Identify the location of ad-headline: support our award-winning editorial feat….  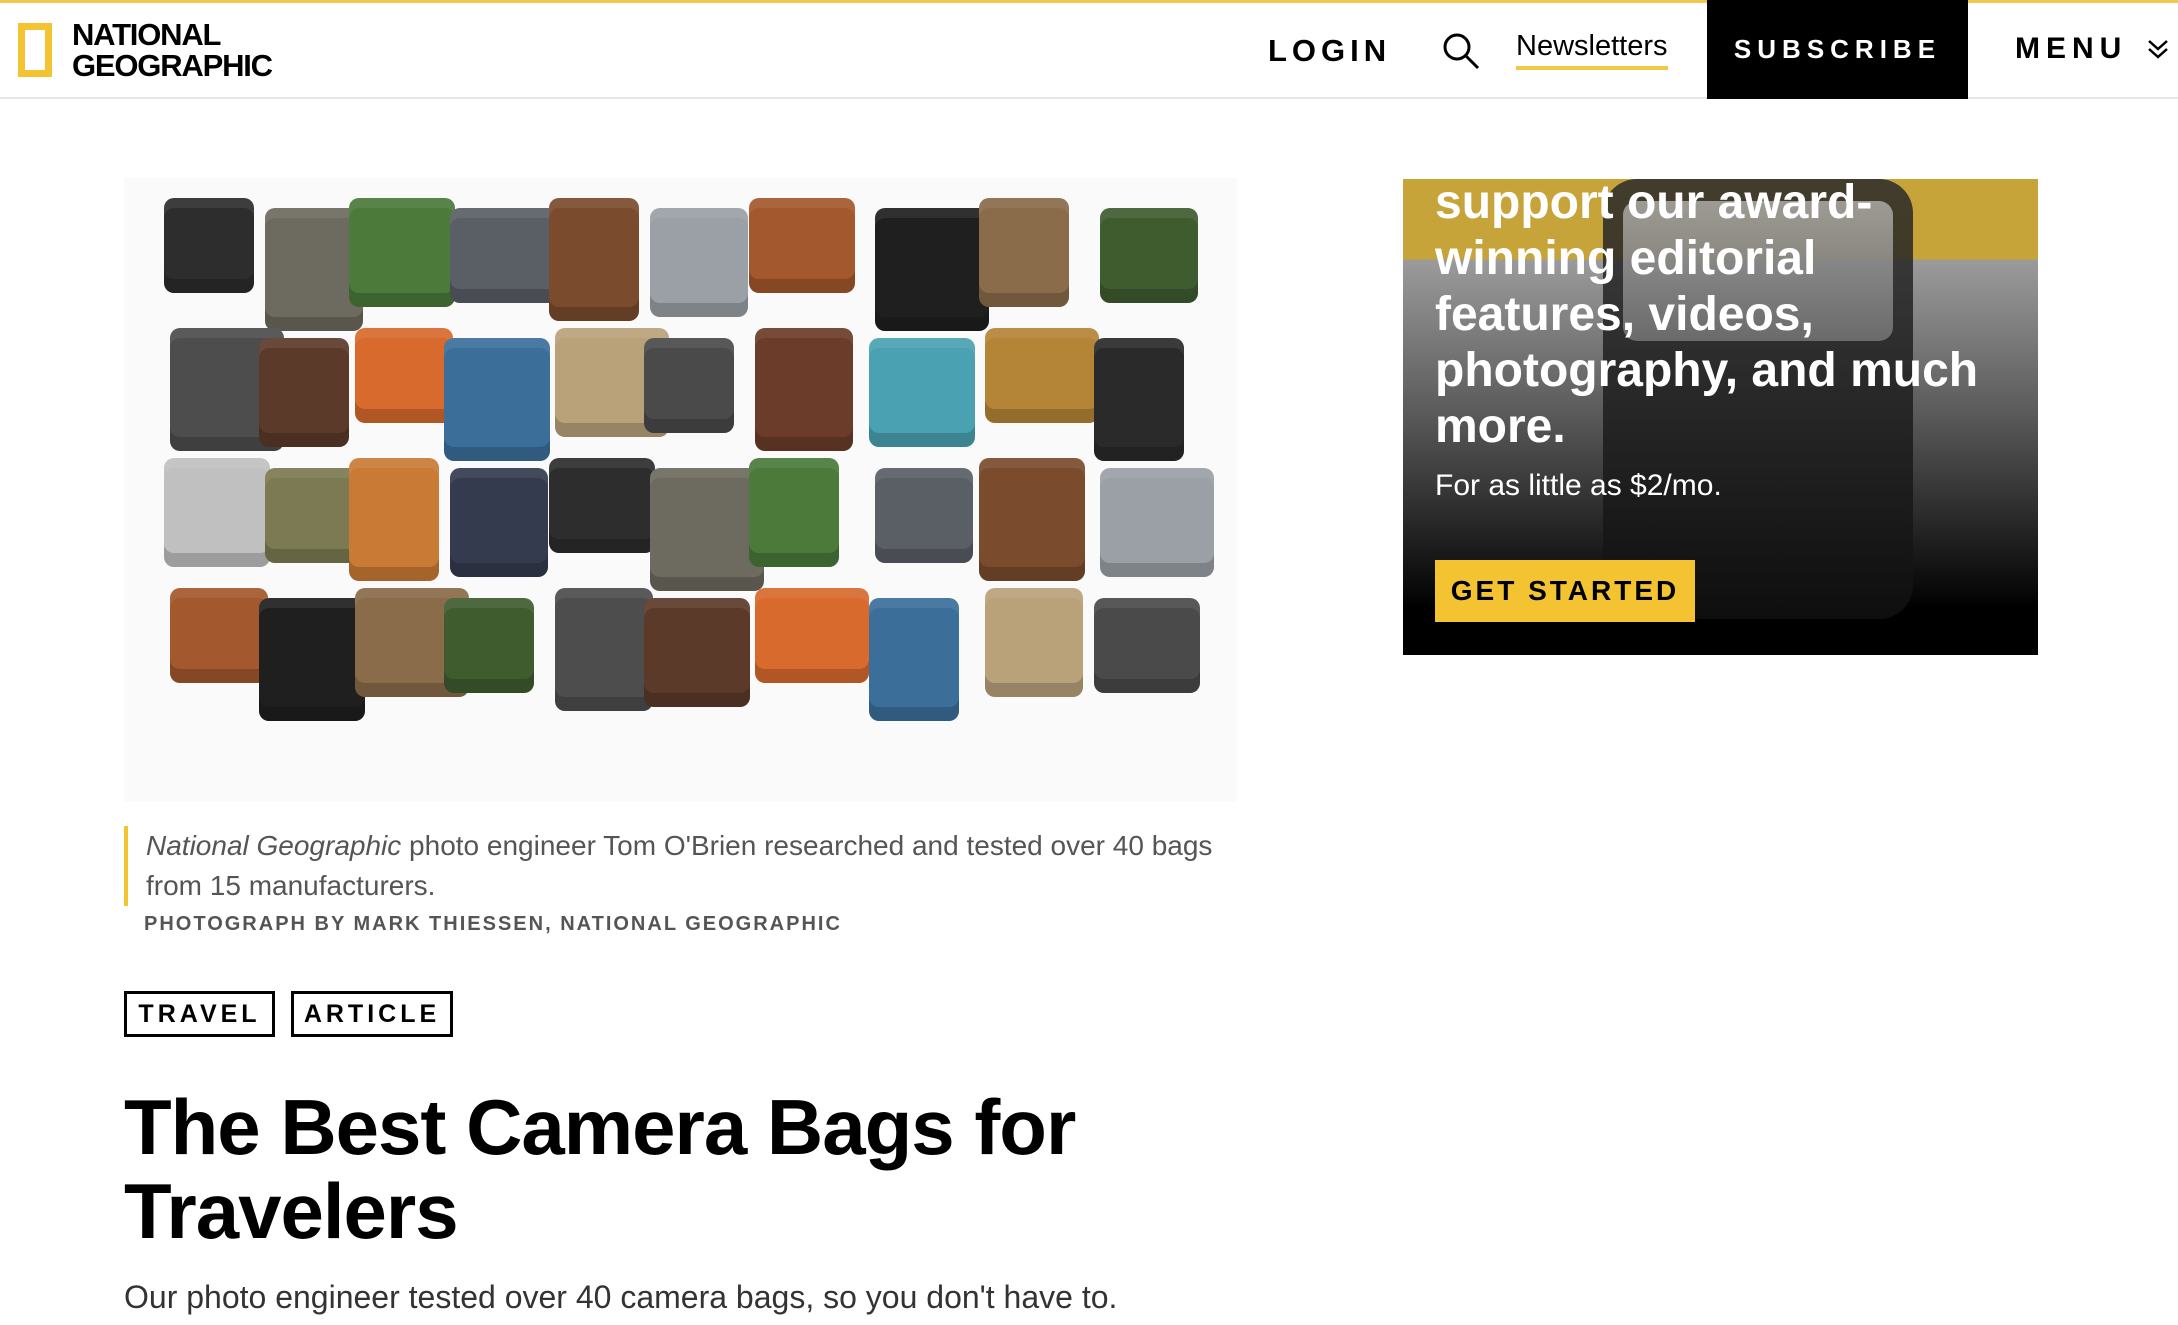
(1707, 316).